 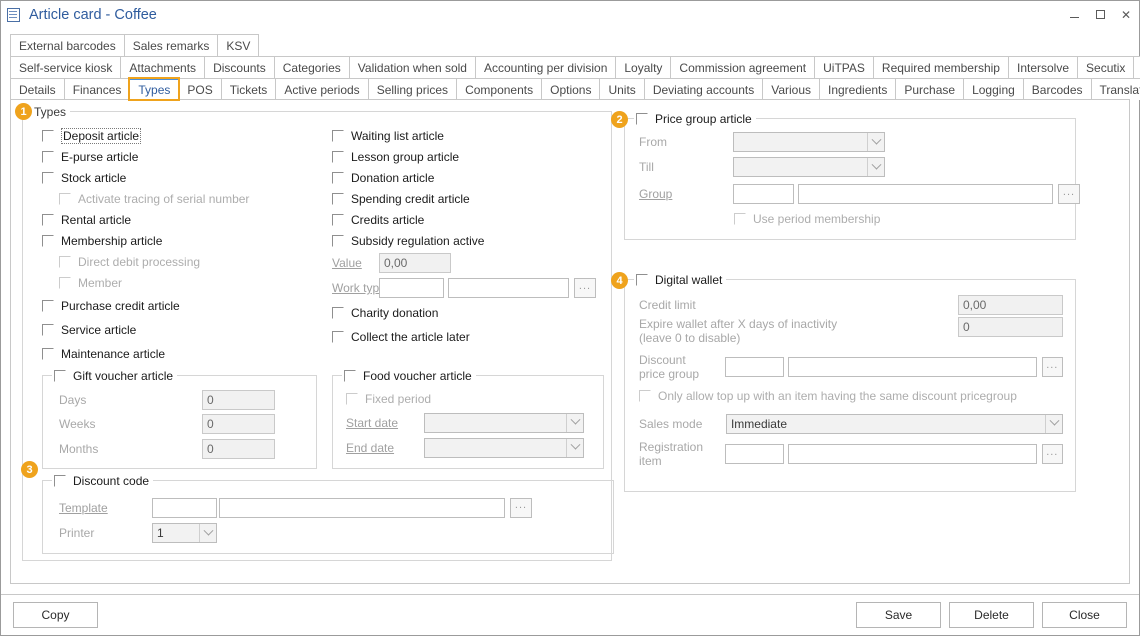 I want to click on checkbox-rental-article: Rental article, so click(x=145, y=219).